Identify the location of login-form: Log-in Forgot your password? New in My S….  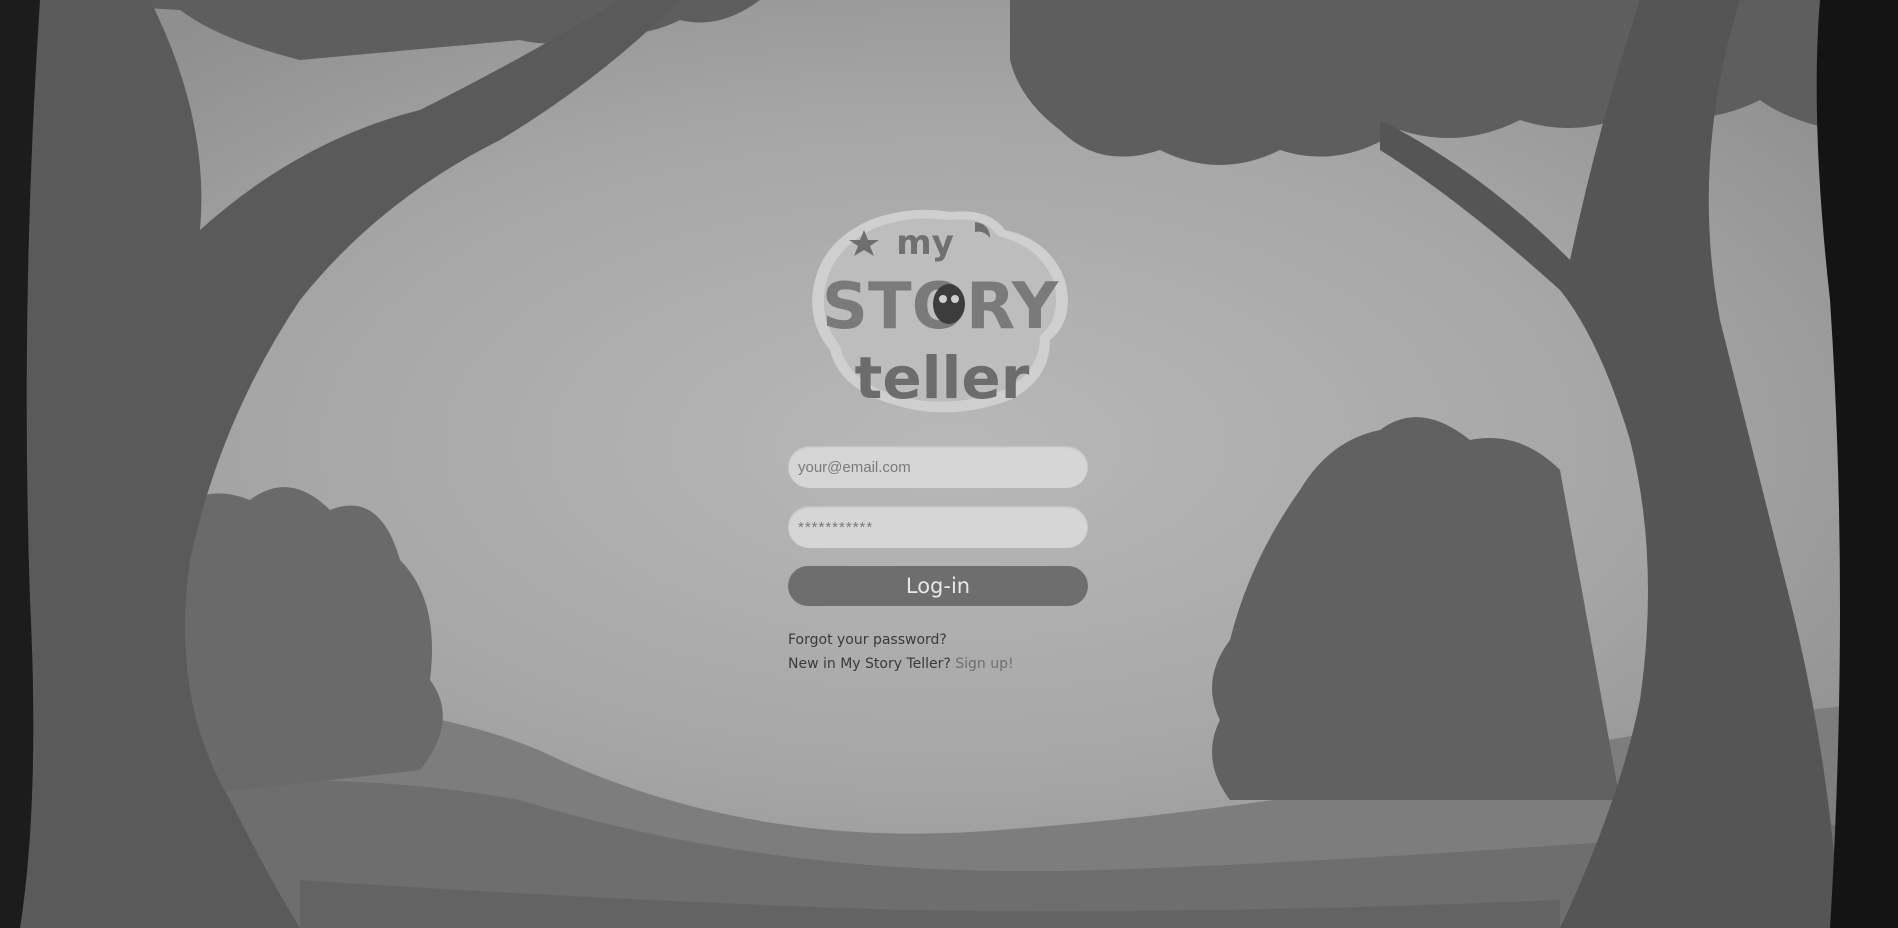
(938, 561).